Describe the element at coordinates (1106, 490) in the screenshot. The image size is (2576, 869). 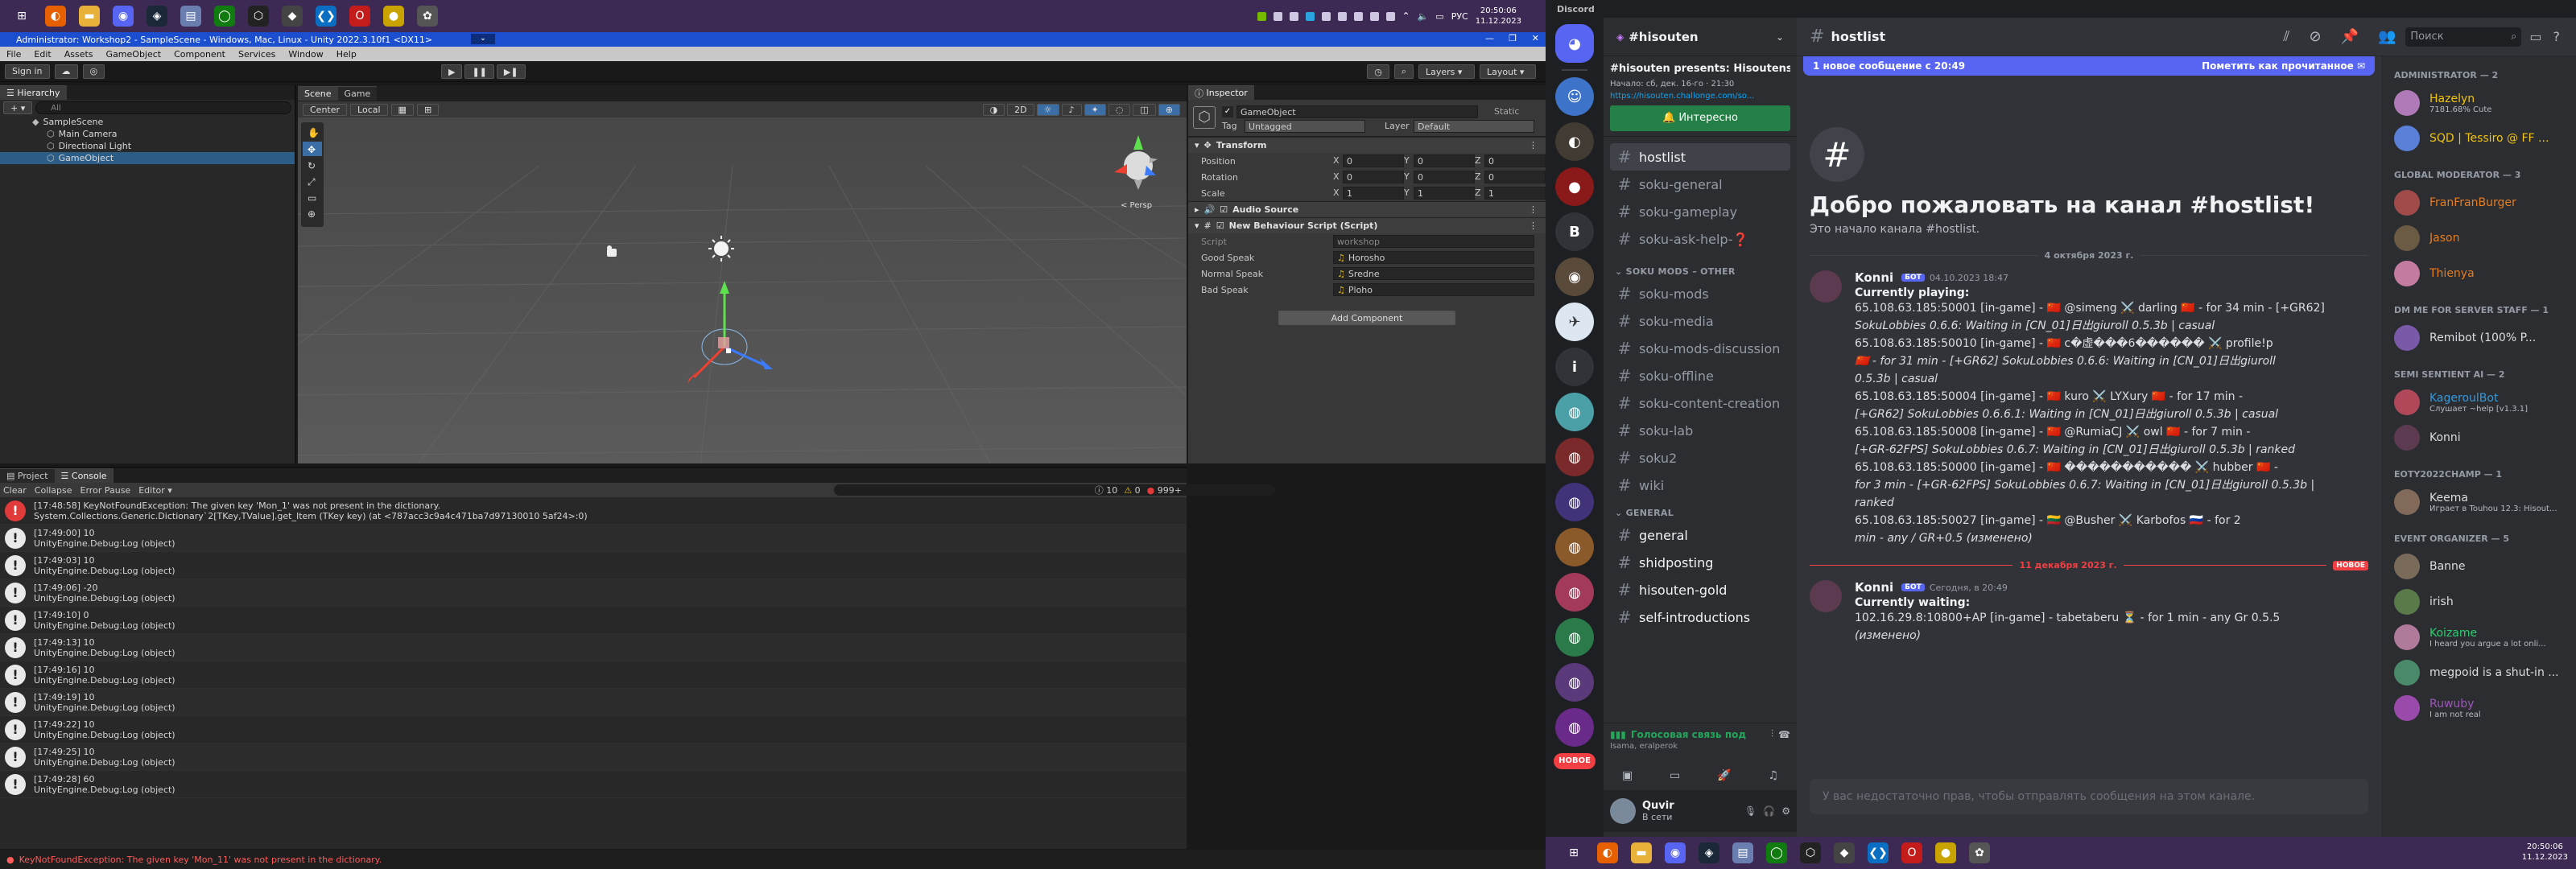
I see `info-count-toggle: ⓘ 10` at that location.